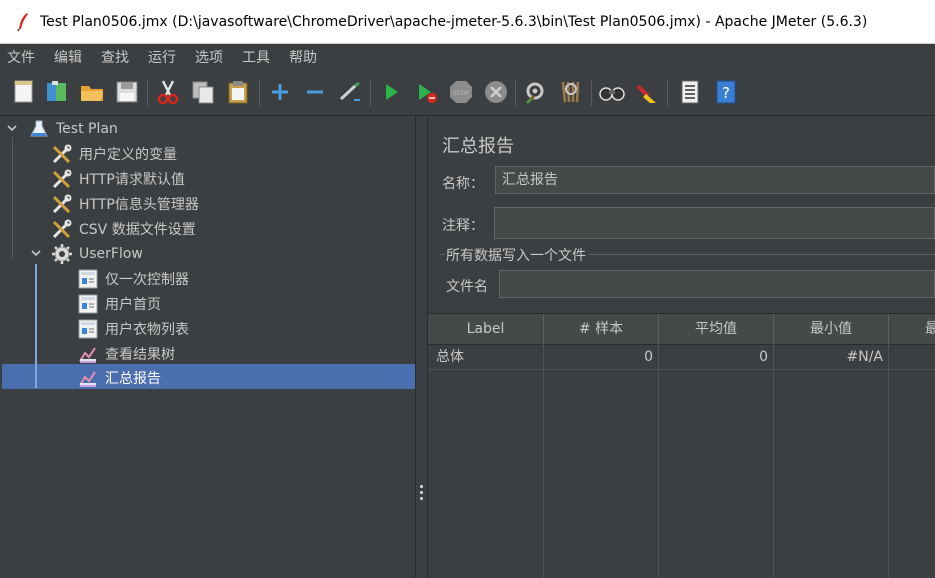 The height and width of the screenshot is (578, 935). Describe the element at coordinates (467, 287) in the screenshot. I see `filename-label: 文件名` at that location.